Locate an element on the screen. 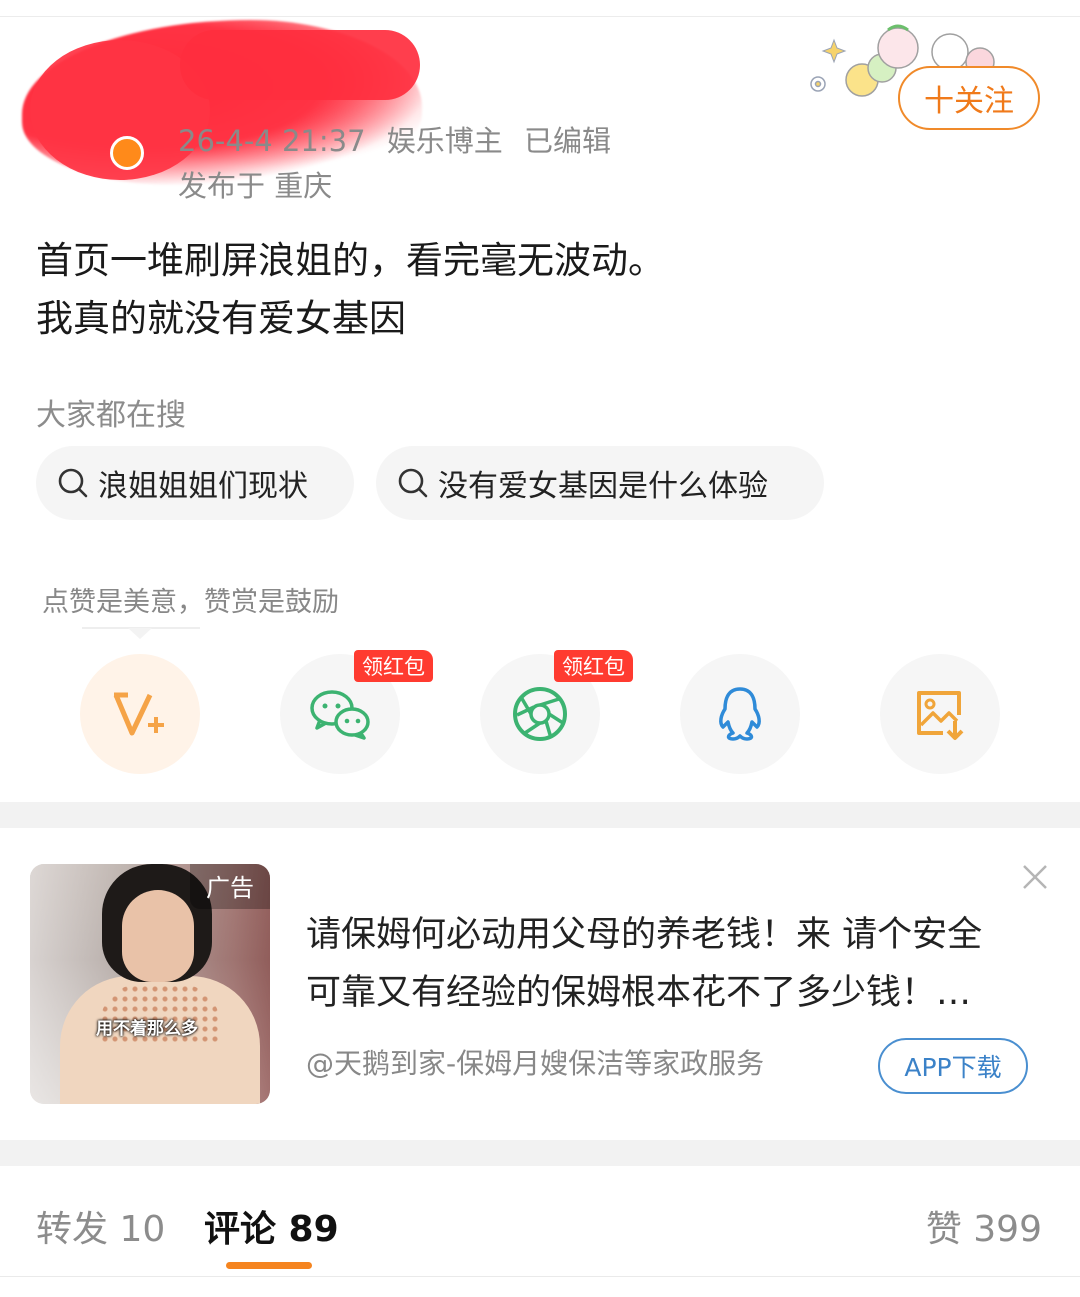 The image size is (1080, 1297). post-location: 发布于 重庆 is located at coordinates (255, 186).